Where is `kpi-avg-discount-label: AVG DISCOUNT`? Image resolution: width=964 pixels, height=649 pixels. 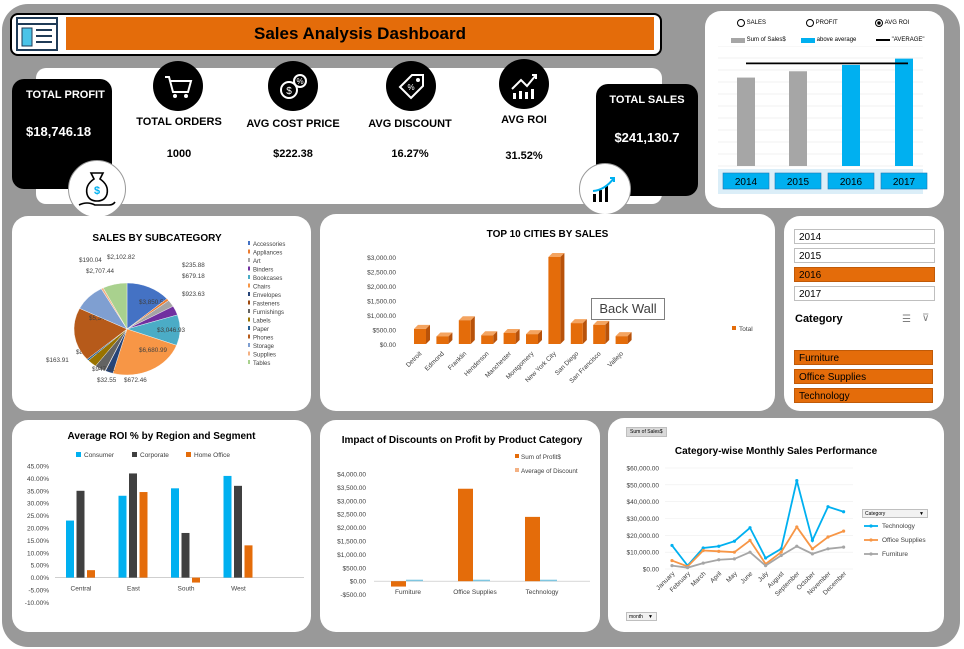 kpi-avg-discount-label: AVG DISCOUNT is located at coordinates (410, 124).